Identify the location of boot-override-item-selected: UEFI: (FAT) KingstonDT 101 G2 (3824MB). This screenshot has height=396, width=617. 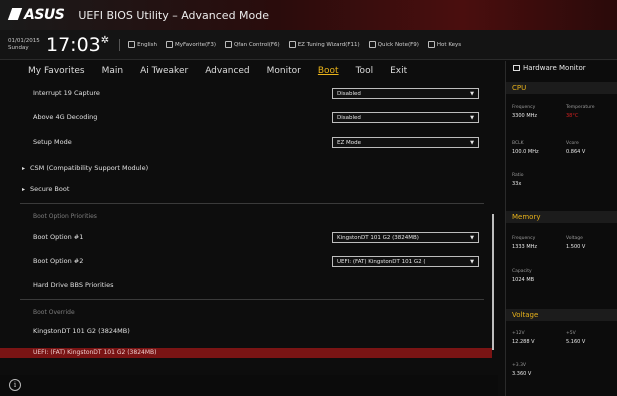
(246, 353).